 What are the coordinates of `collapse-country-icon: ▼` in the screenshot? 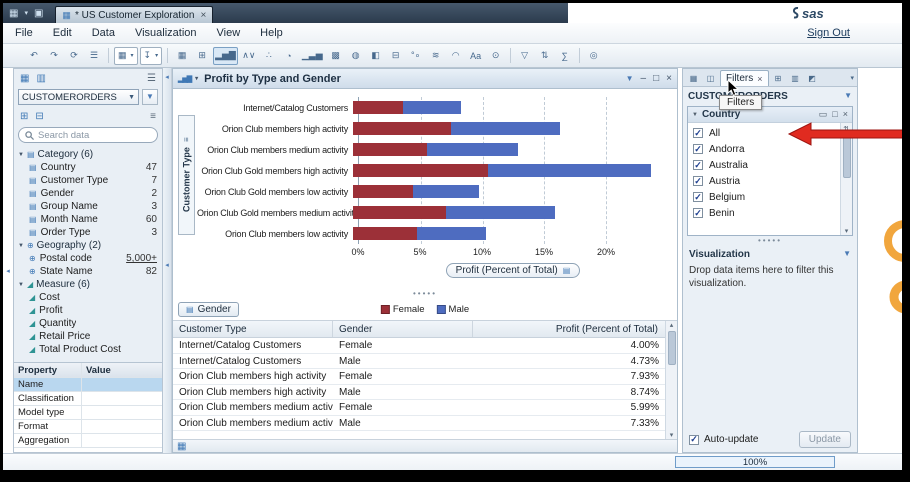 It's located at (695, 115).